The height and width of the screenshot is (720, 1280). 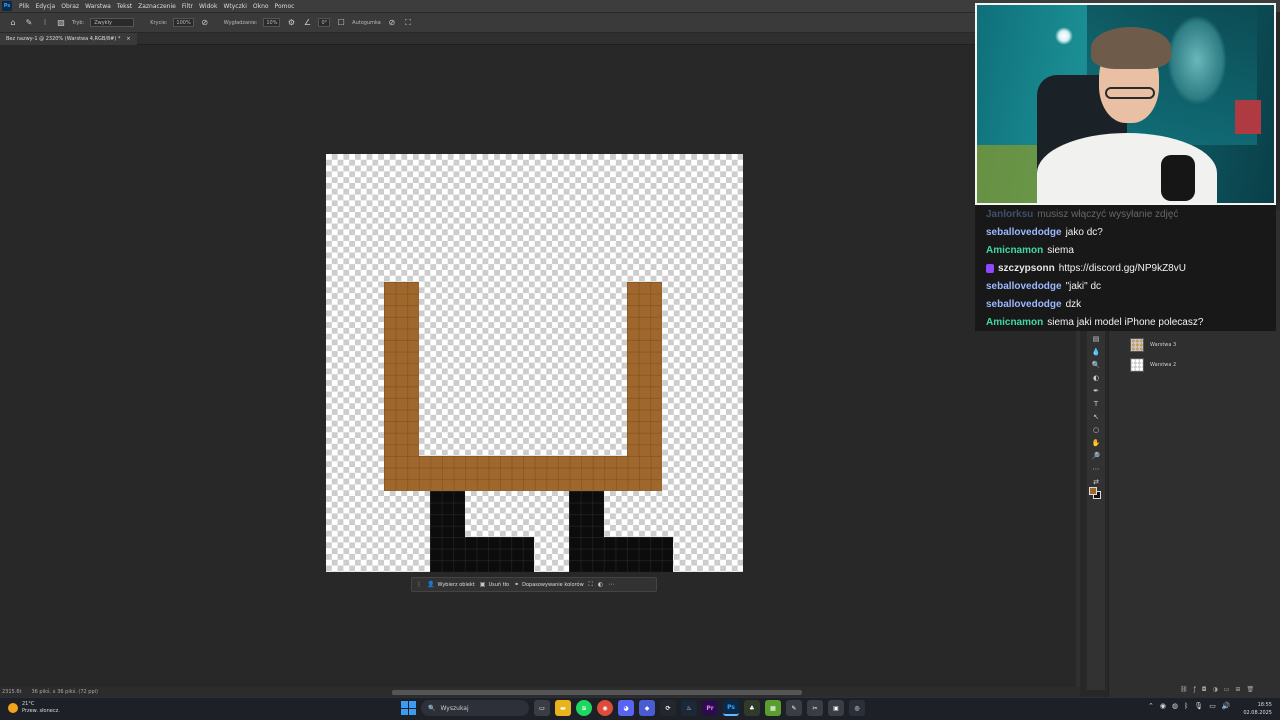 I want to click on zoom-tool-icon: 🔎, so click(x=1096, y=456).